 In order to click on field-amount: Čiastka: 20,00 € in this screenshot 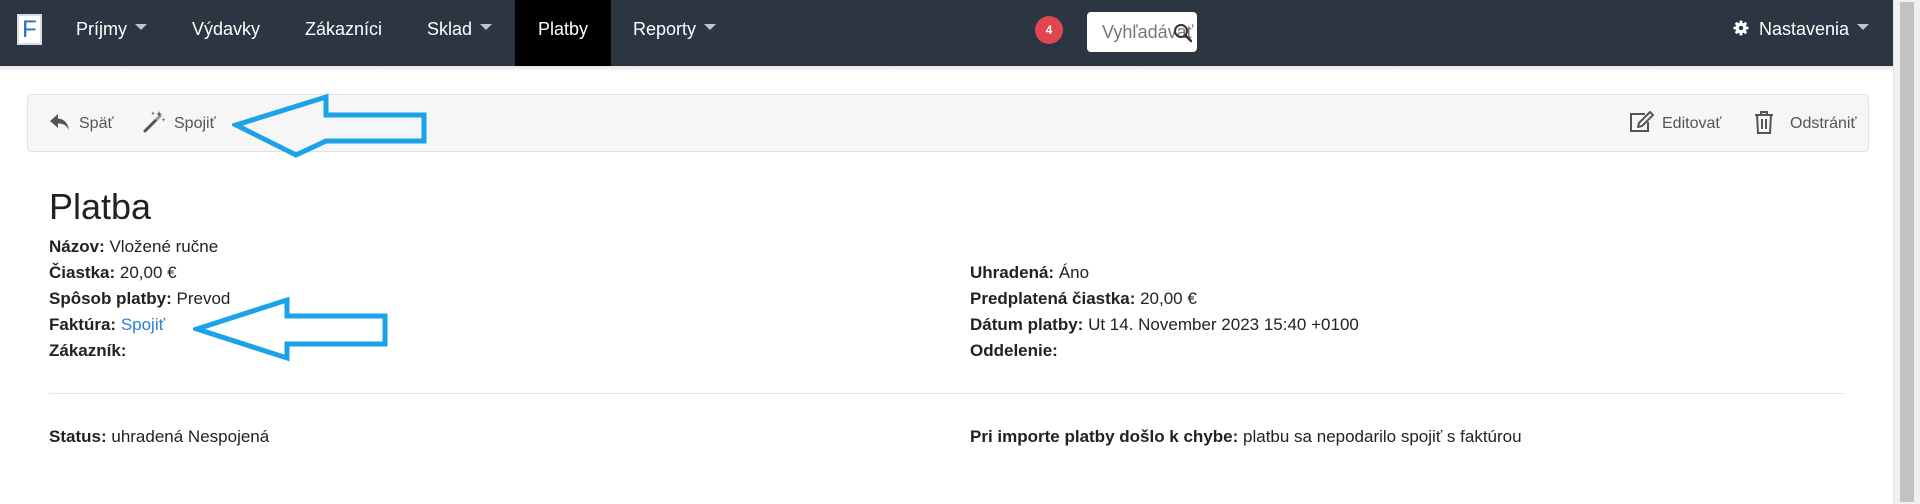, I will do `click(113, 273)`.